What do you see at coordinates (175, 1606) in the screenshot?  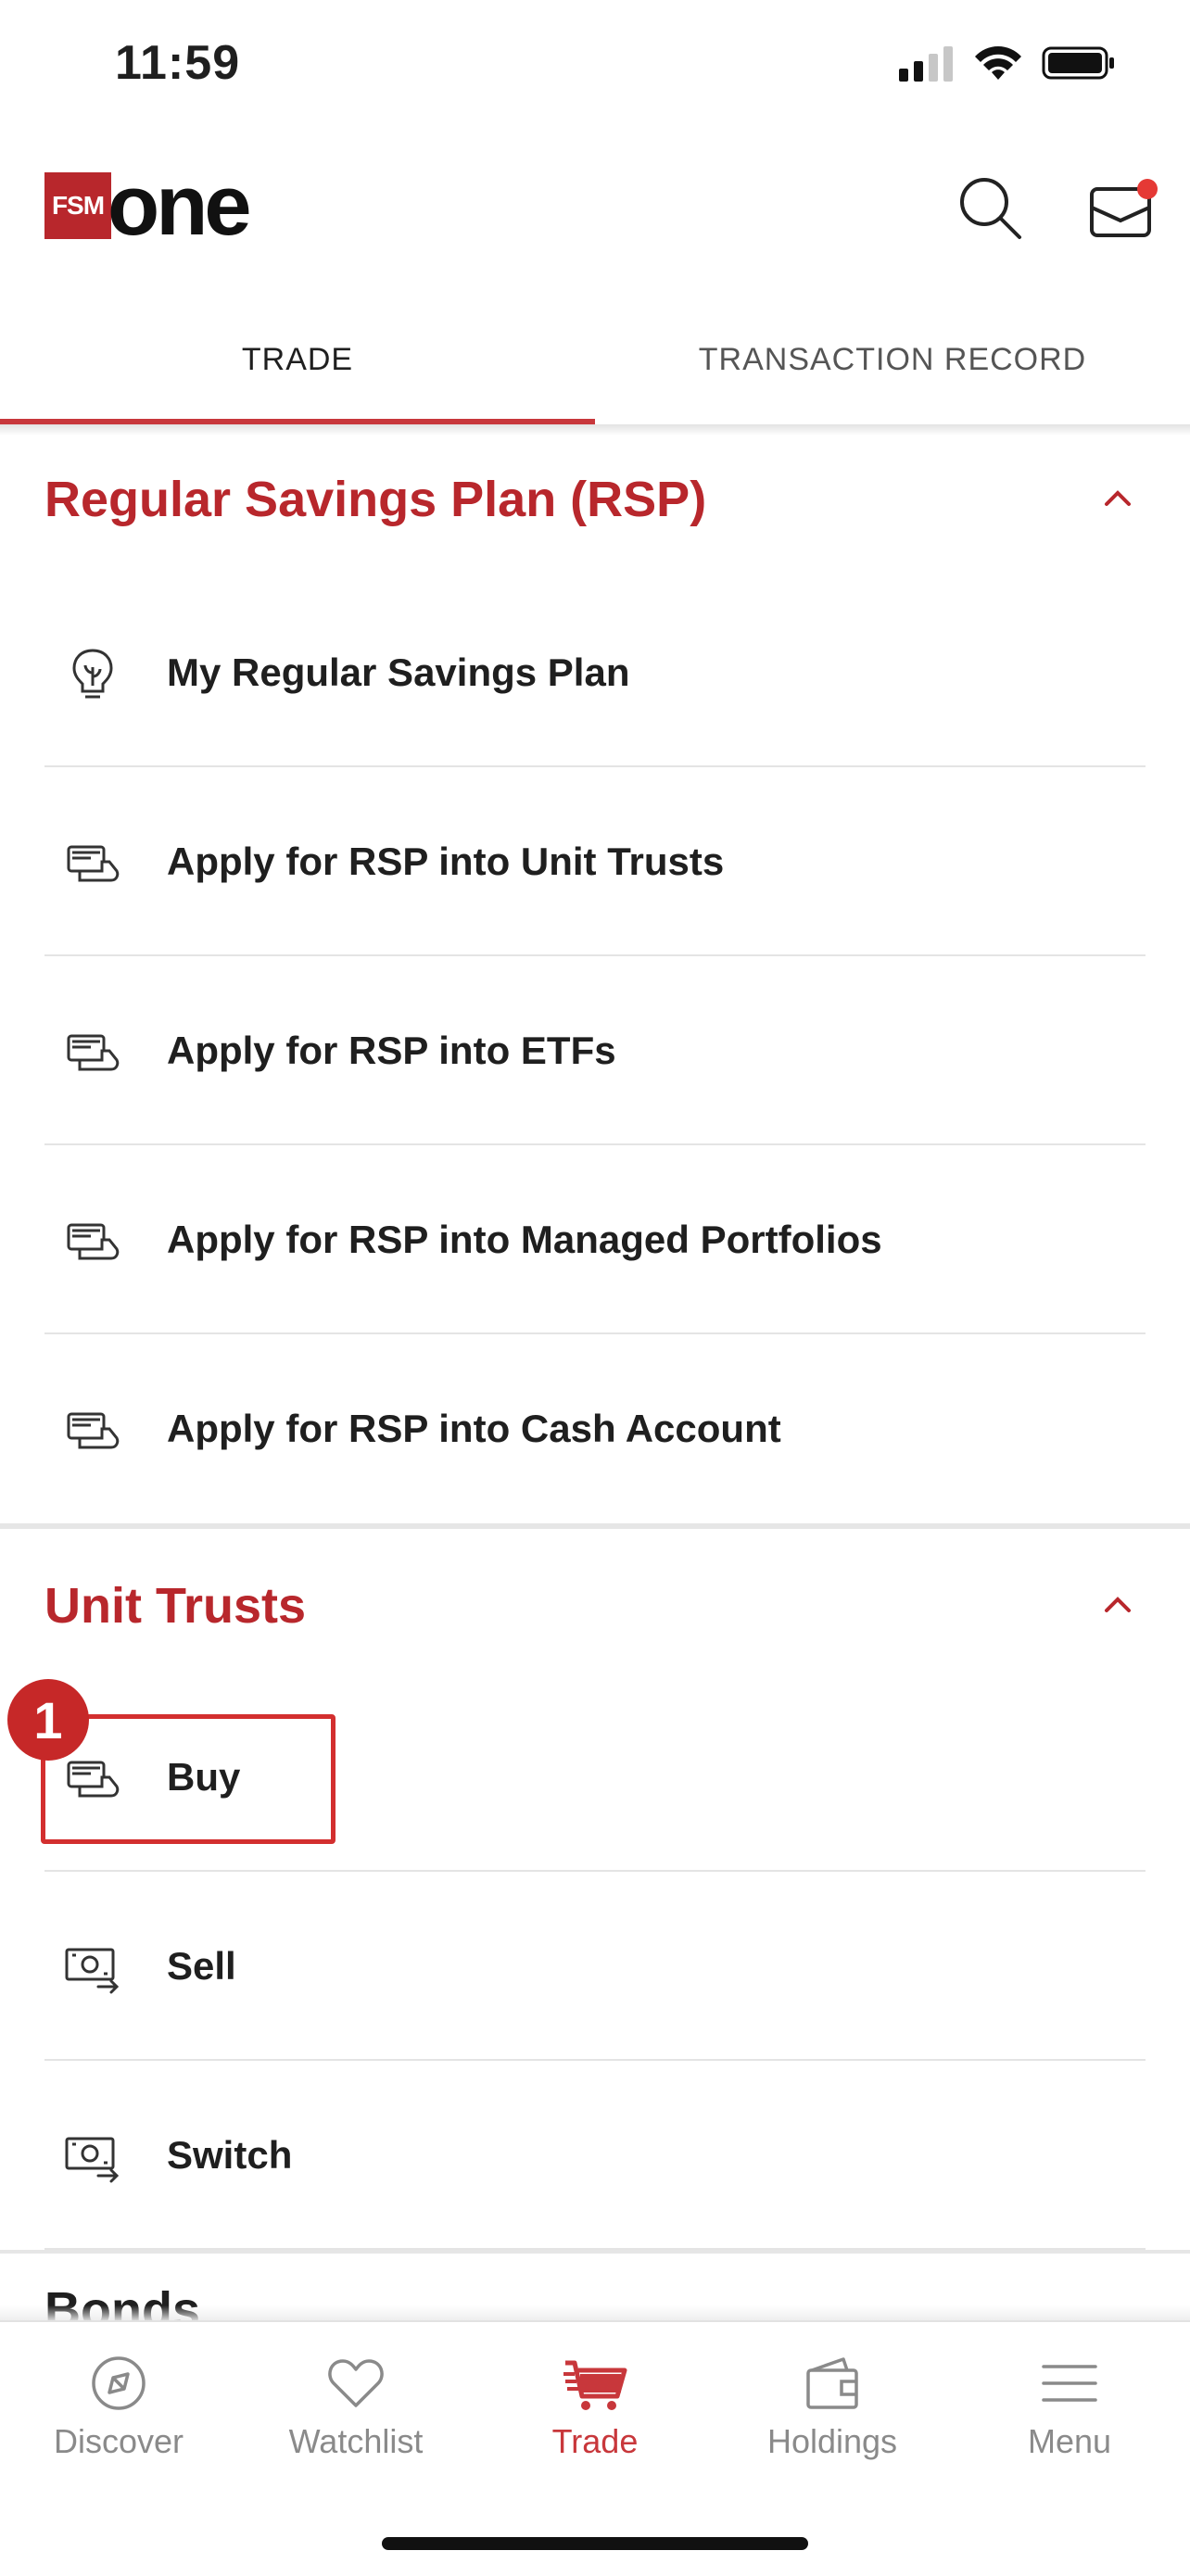 I see `section-title-unit-trusts: Unit Trusts` at bounding box center [175, 1606].